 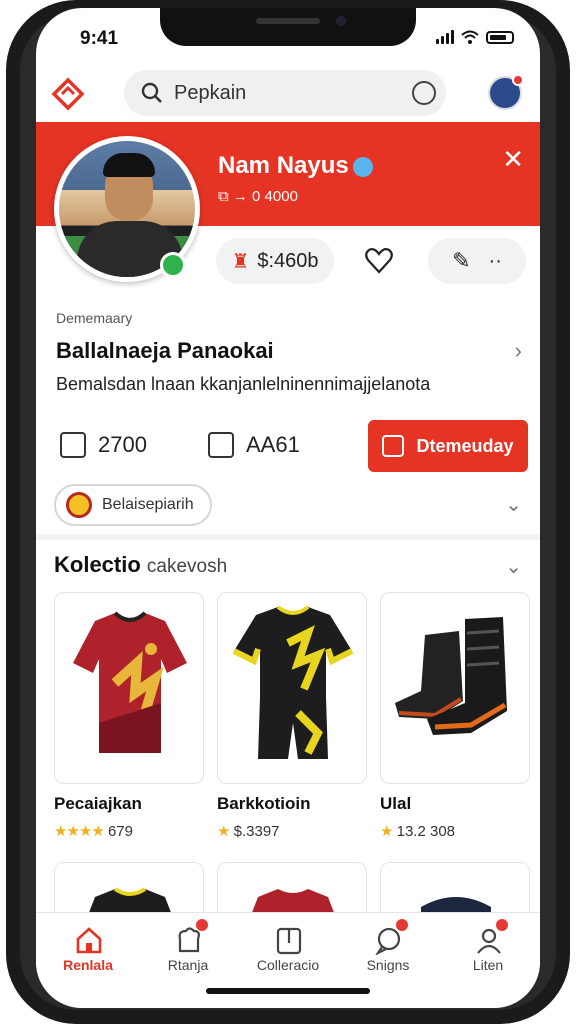 What do you see at coordinates (173, 265) in the screenshot?
I see `online-status-icon` at bounding box center [173, 265].